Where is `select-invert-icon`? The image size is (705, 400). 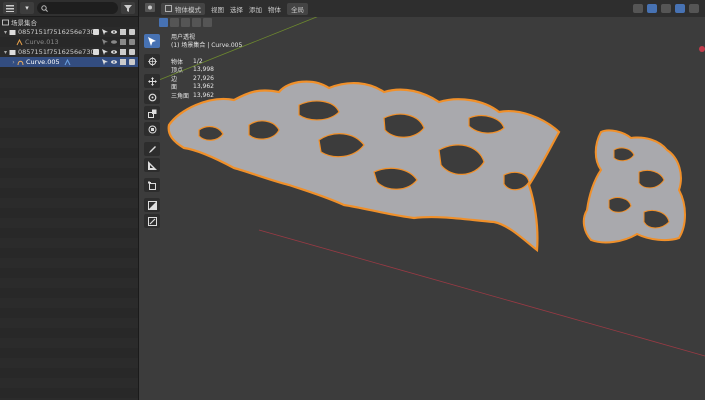
select-invert-icon is located at coordinates (196, 22).